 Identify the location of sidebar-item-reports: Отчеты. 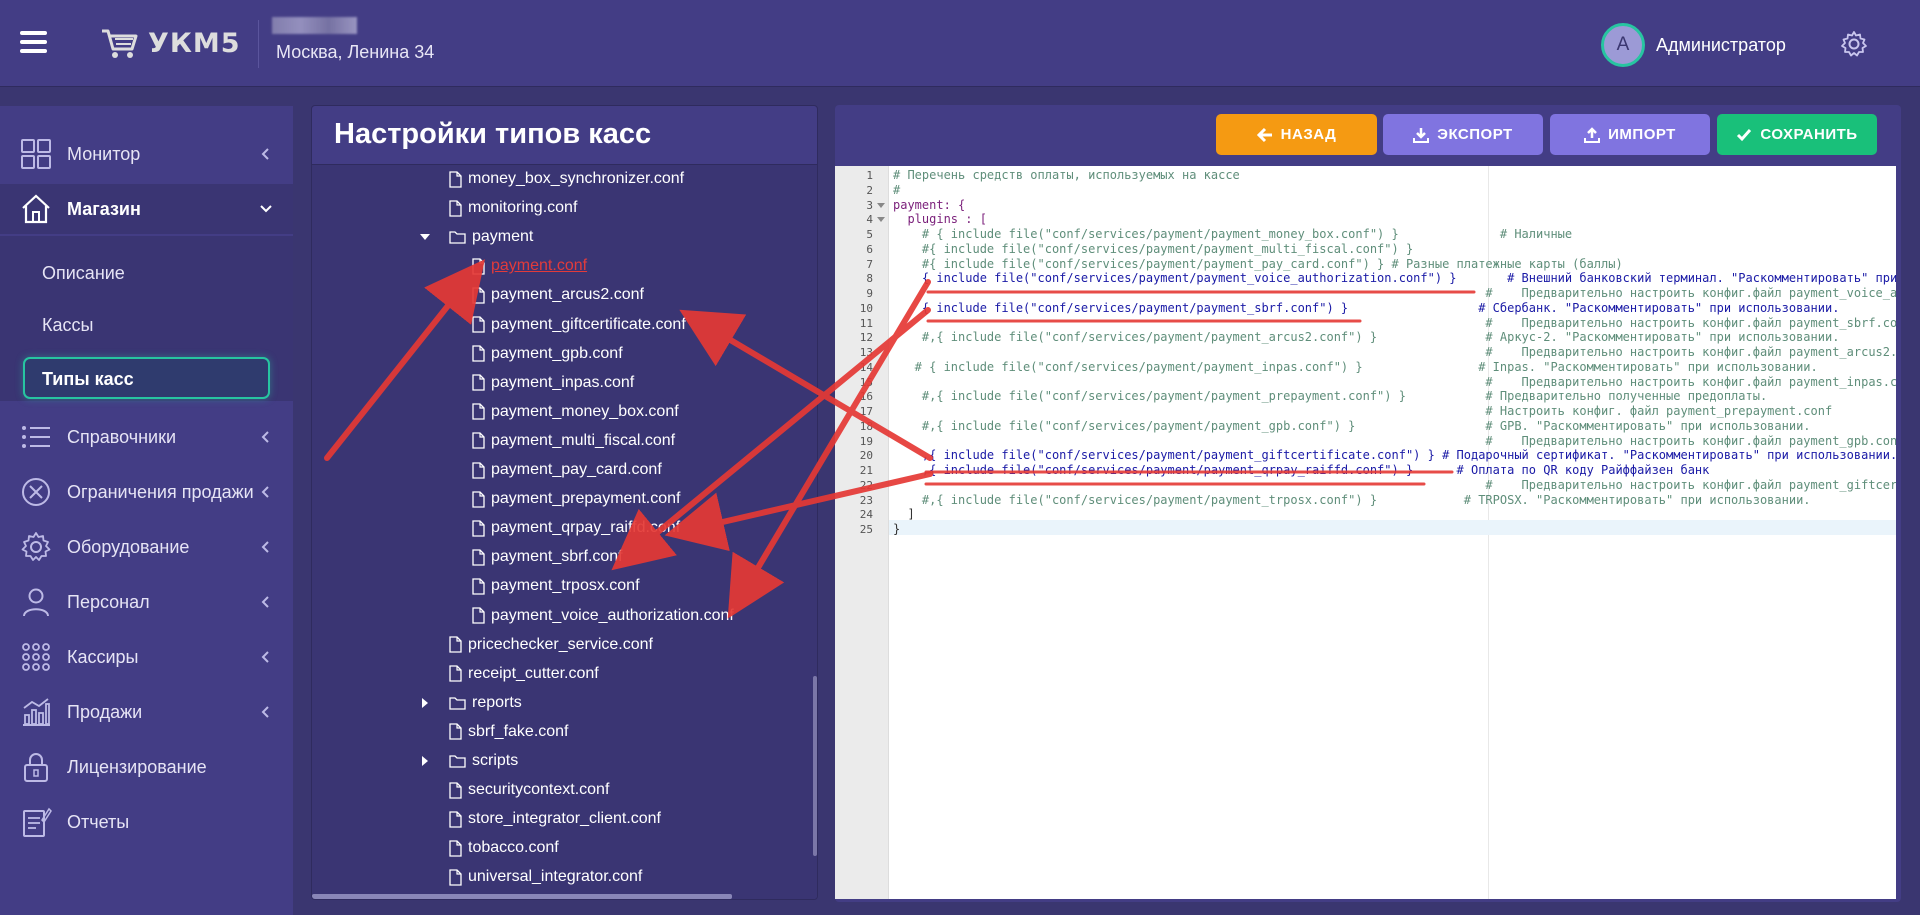
(146, 822).